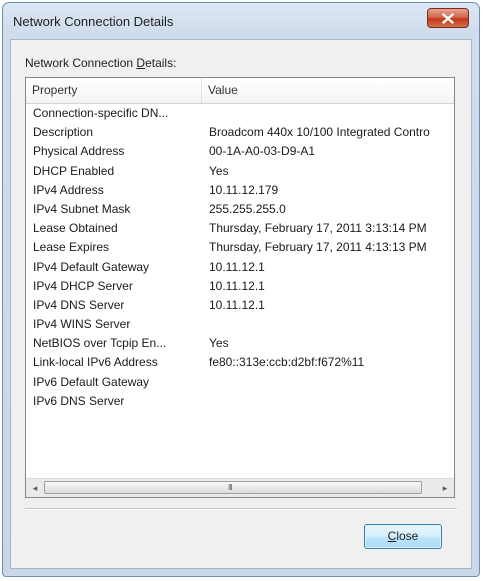 Image resolution: width=484 pixels, height=581 pixels. Describe the element at coordinates (82, 324) in the screenshot. I see `property-cell: IPv4 WINS Server` at that location.